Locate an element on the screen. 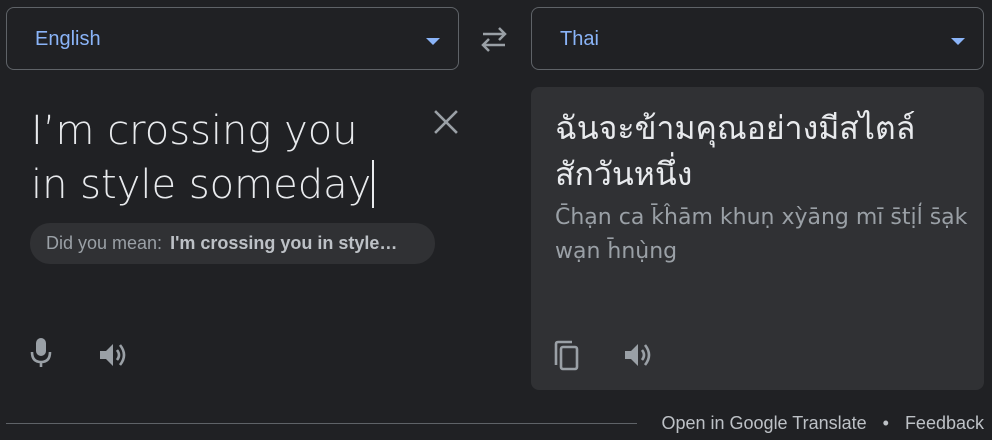 The image size is (992, 440). swap-arrows-icon is located at coordinates (494, 39).